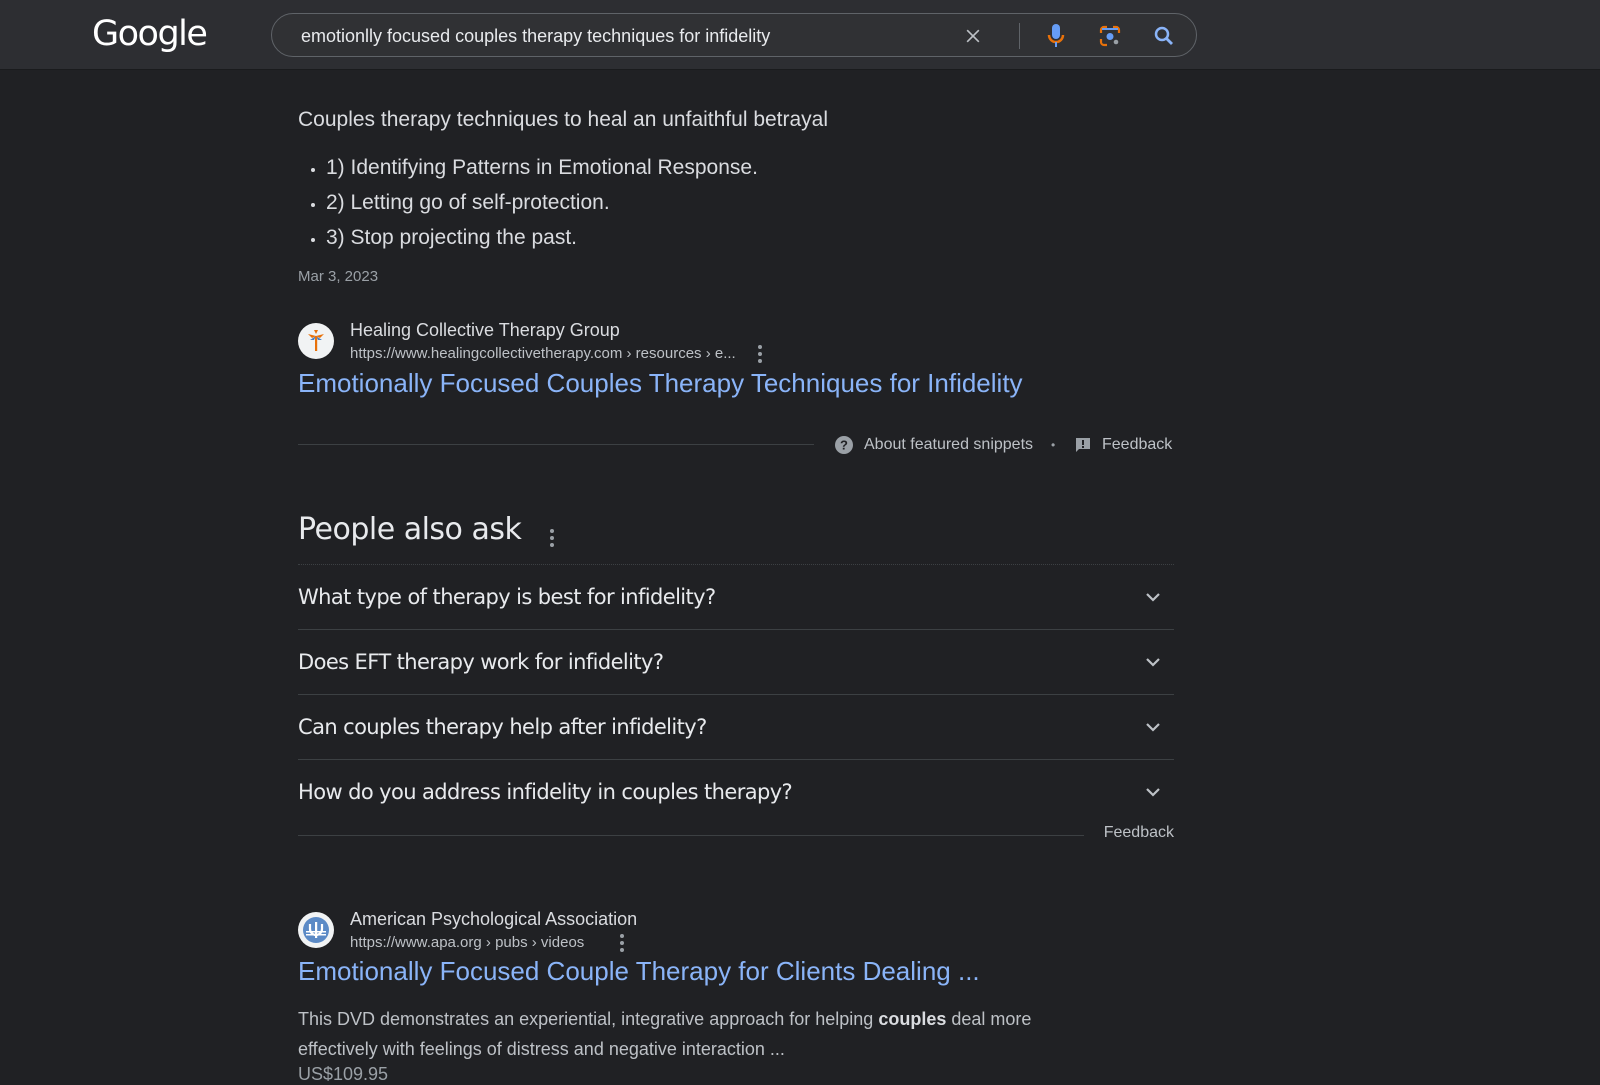 Image resolution: width=1600 pixels, height=1085 pixels. I want to click on search-icon, so click(1163, 35).